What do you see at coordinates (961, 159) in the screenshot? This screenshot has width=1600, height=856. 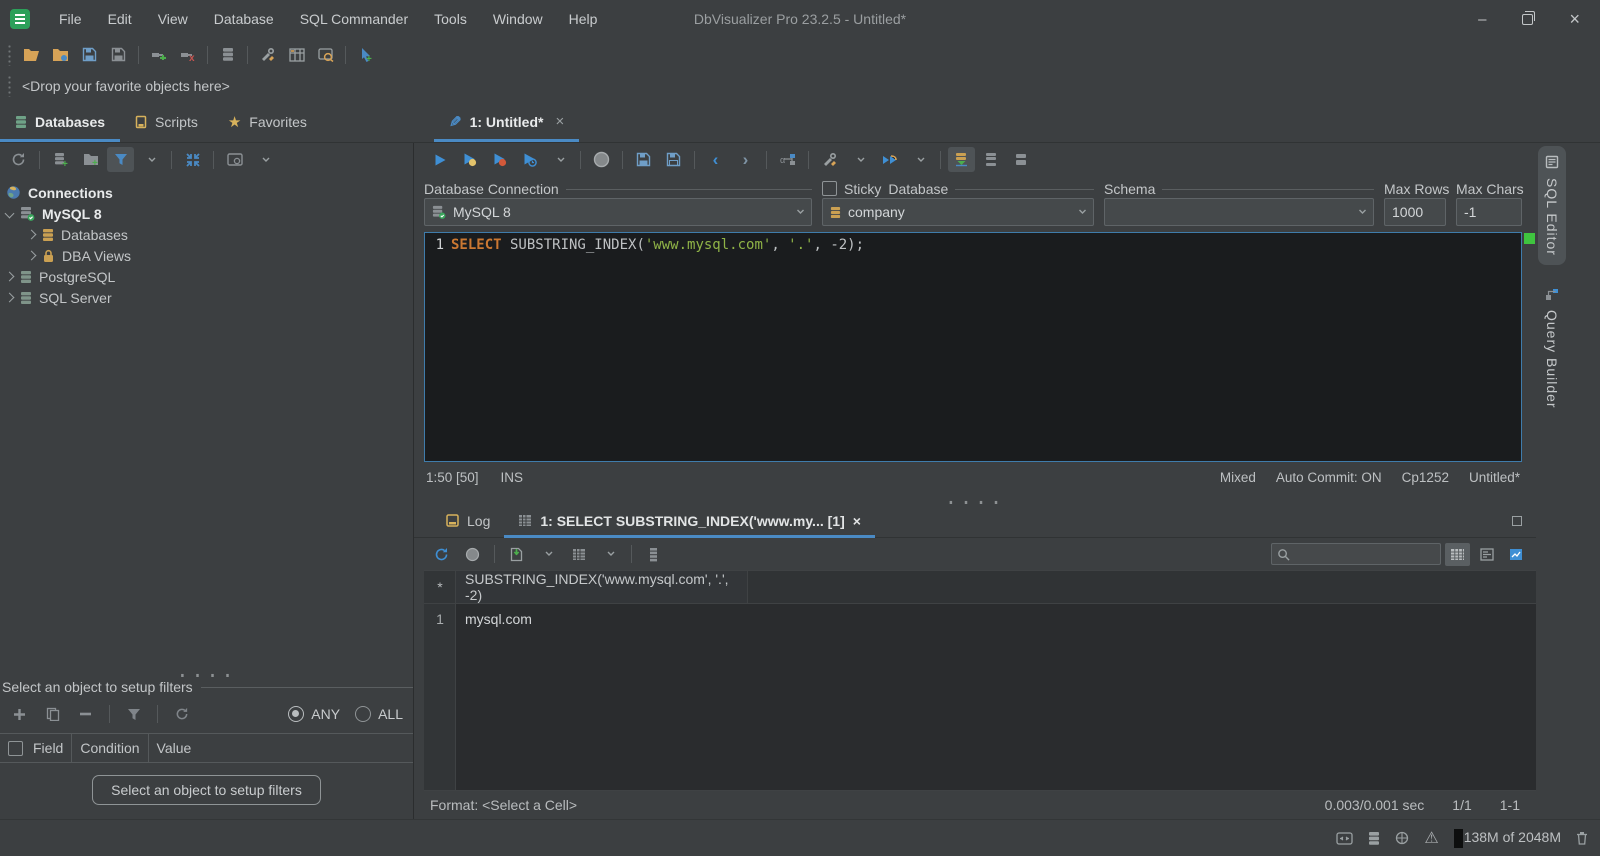 I see `show-editor-button` at bounding box center [961, 159].